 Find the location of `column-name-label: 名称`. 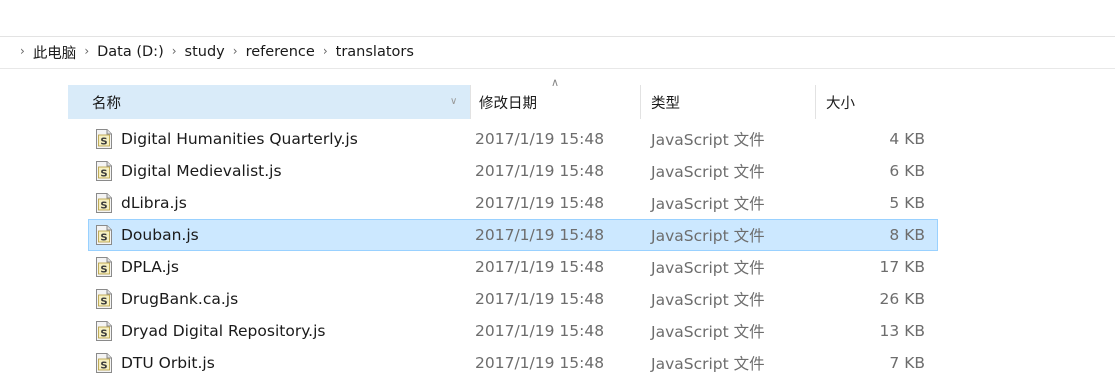

column-name-label: 名称 is located at coordinates (106, 103).